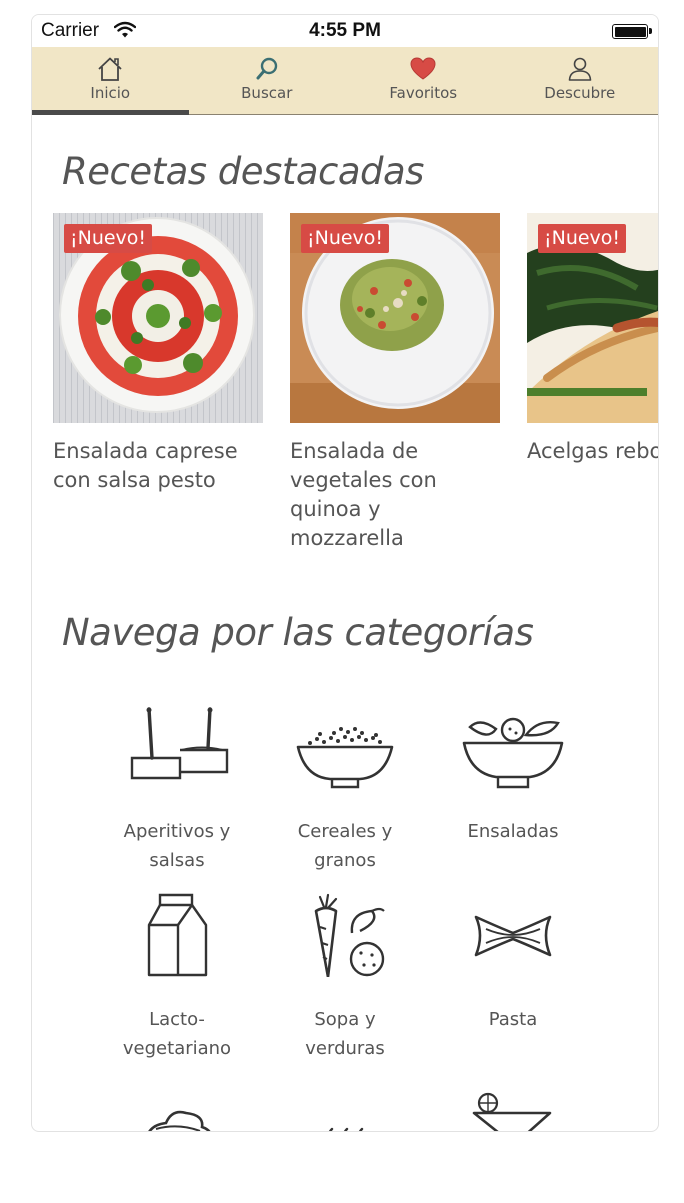  What do you see at coordinates (349, 935) in the screenshot?
I see `vegetables-icon` at bounding box center [349, 935].